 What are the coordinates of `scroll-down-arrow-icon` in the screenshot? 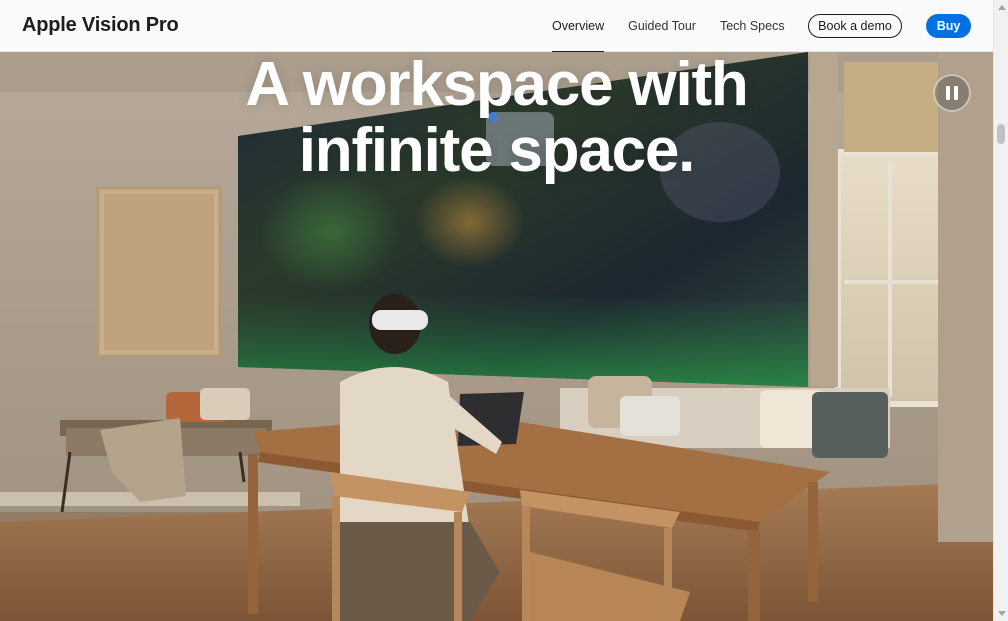 It's located at (1001, 613).